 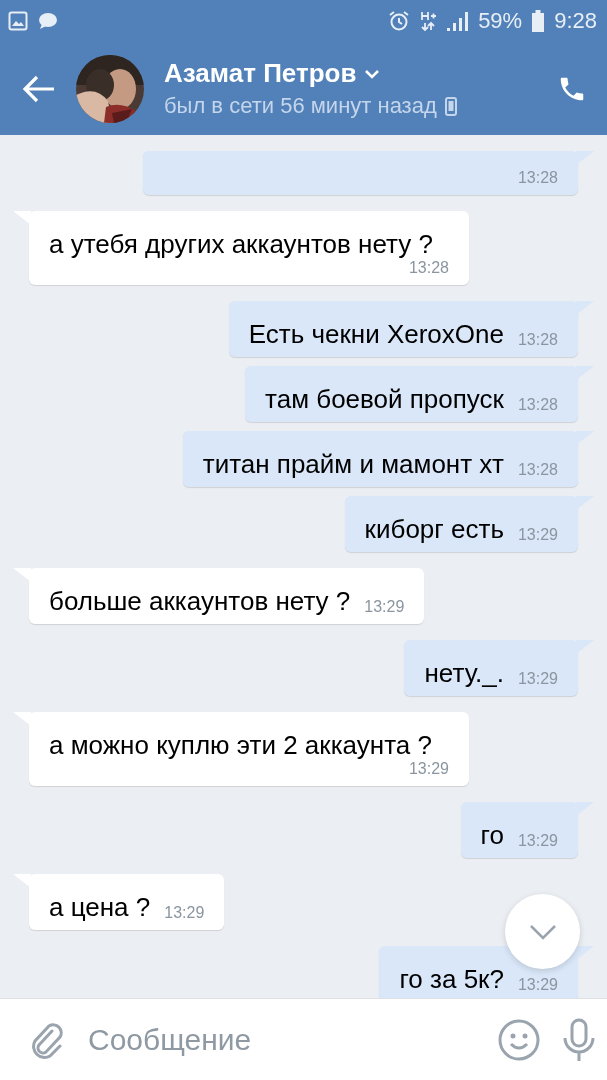 What do you see at coordinates (260, 73) in the screenshot?
I see `contact-name: Азамат Петров` at bounding box center [260, 73].